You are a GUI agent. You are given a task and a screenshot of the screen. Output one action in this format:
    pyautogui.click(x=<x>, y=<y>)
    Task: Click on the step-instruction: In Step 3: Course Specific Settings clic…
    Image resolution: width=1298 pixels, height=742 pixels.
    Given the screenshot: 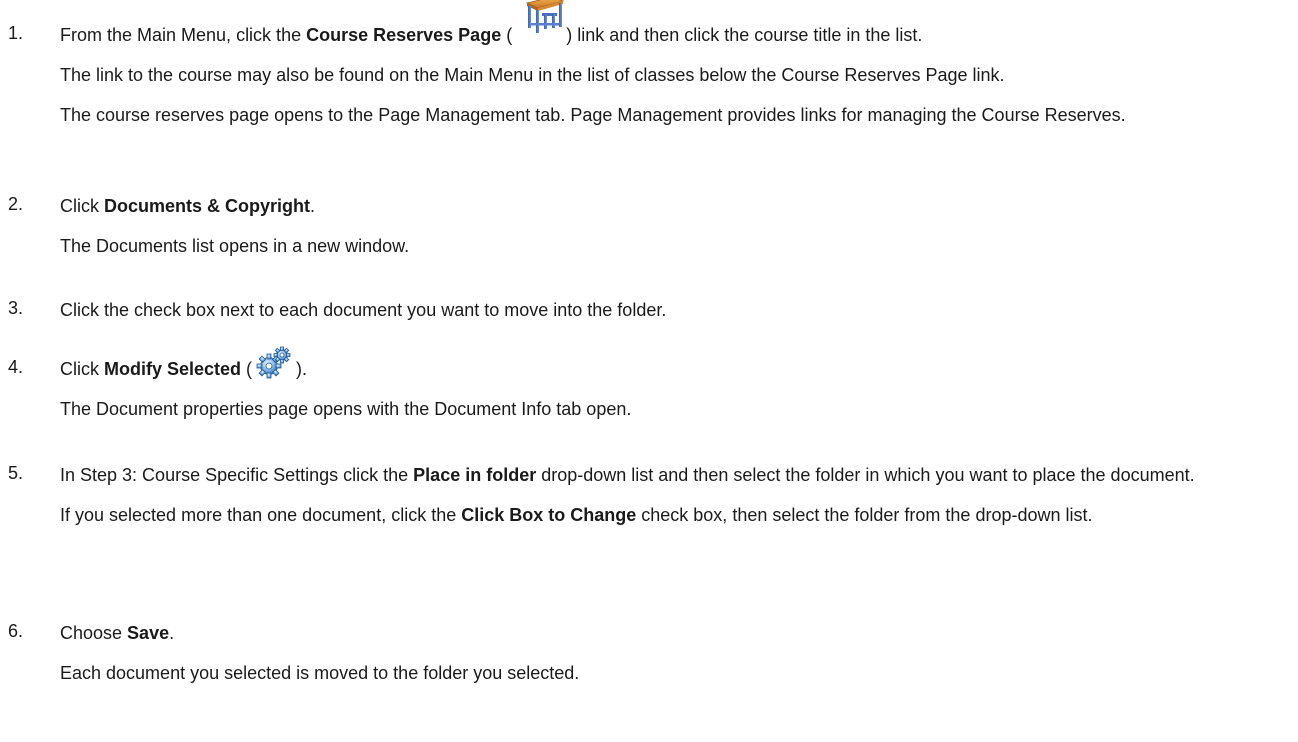 What is the action you would take?
    pyautogui.click(x=627, y=475)
    